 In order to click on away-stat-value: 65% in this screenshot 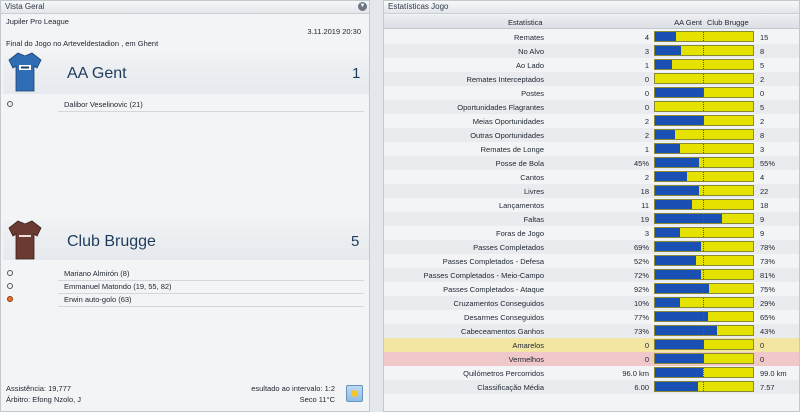, I will do `click(768, 317)`.